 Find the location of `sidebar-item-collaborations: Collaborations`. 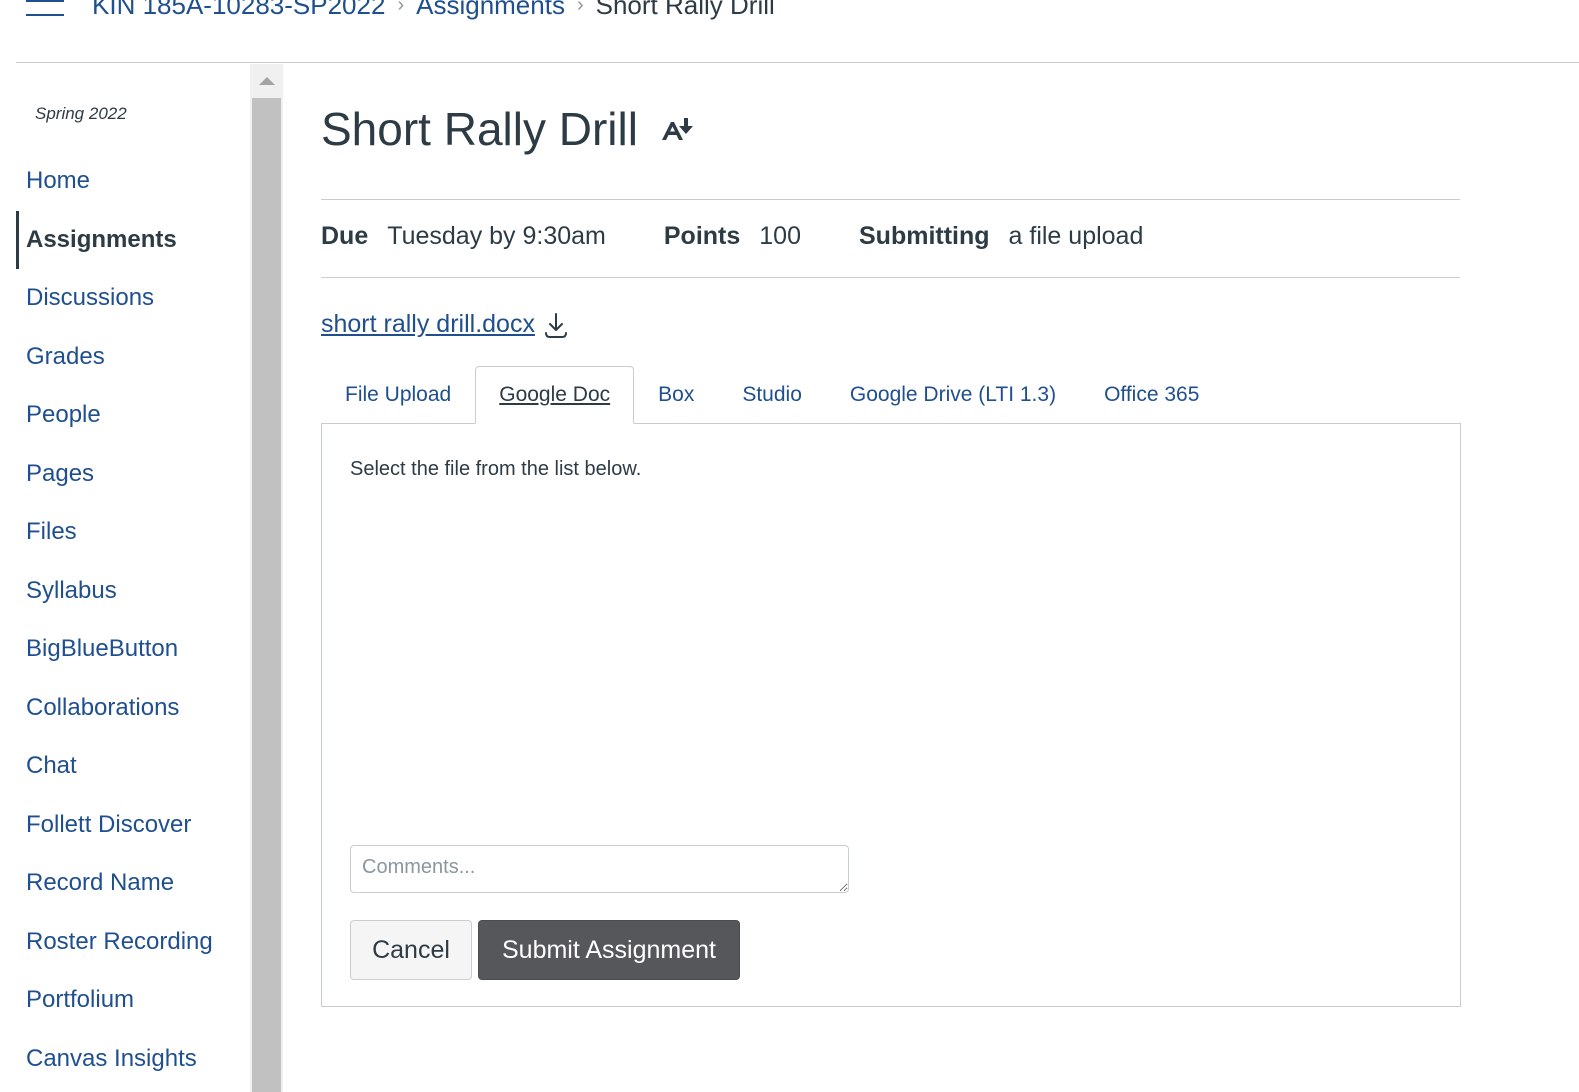

sidebar-item-collaborations: Collaborations is located at coordinates (106, 708).